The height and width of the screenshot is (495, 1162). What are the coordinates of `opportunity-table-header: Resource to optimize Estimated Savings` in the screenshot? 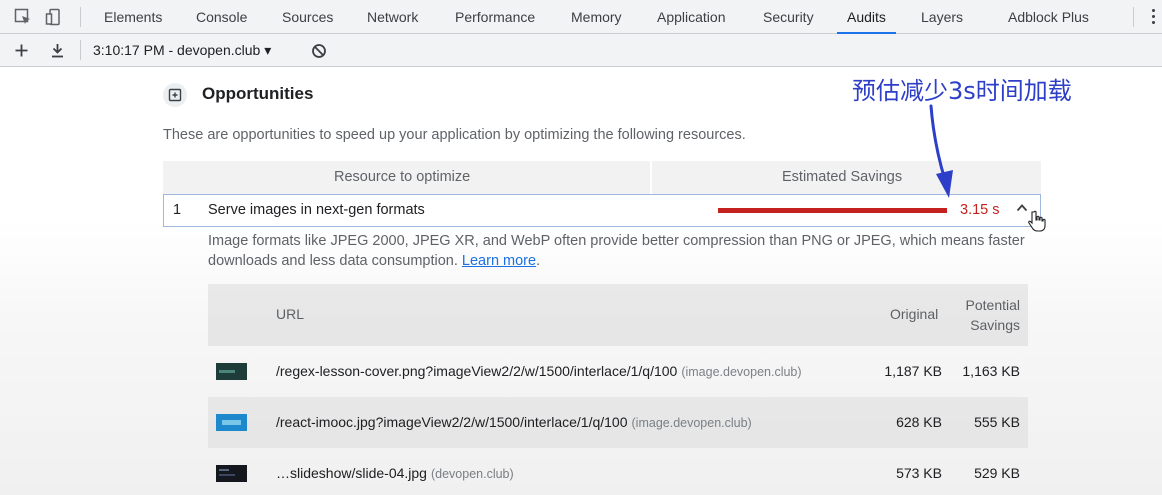 It's located at (602, 177).